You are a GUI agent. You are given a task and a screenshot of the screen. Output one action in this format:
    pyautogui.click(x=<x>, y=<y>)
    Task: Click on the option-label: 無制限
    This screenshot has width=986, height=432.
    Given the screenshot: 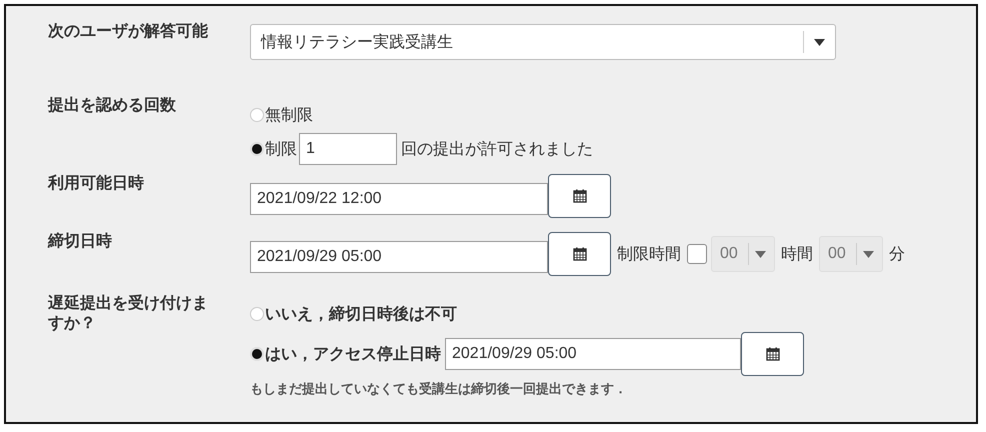 What is the action you would take?
    pyautogui.click(x=289, y=116)
    